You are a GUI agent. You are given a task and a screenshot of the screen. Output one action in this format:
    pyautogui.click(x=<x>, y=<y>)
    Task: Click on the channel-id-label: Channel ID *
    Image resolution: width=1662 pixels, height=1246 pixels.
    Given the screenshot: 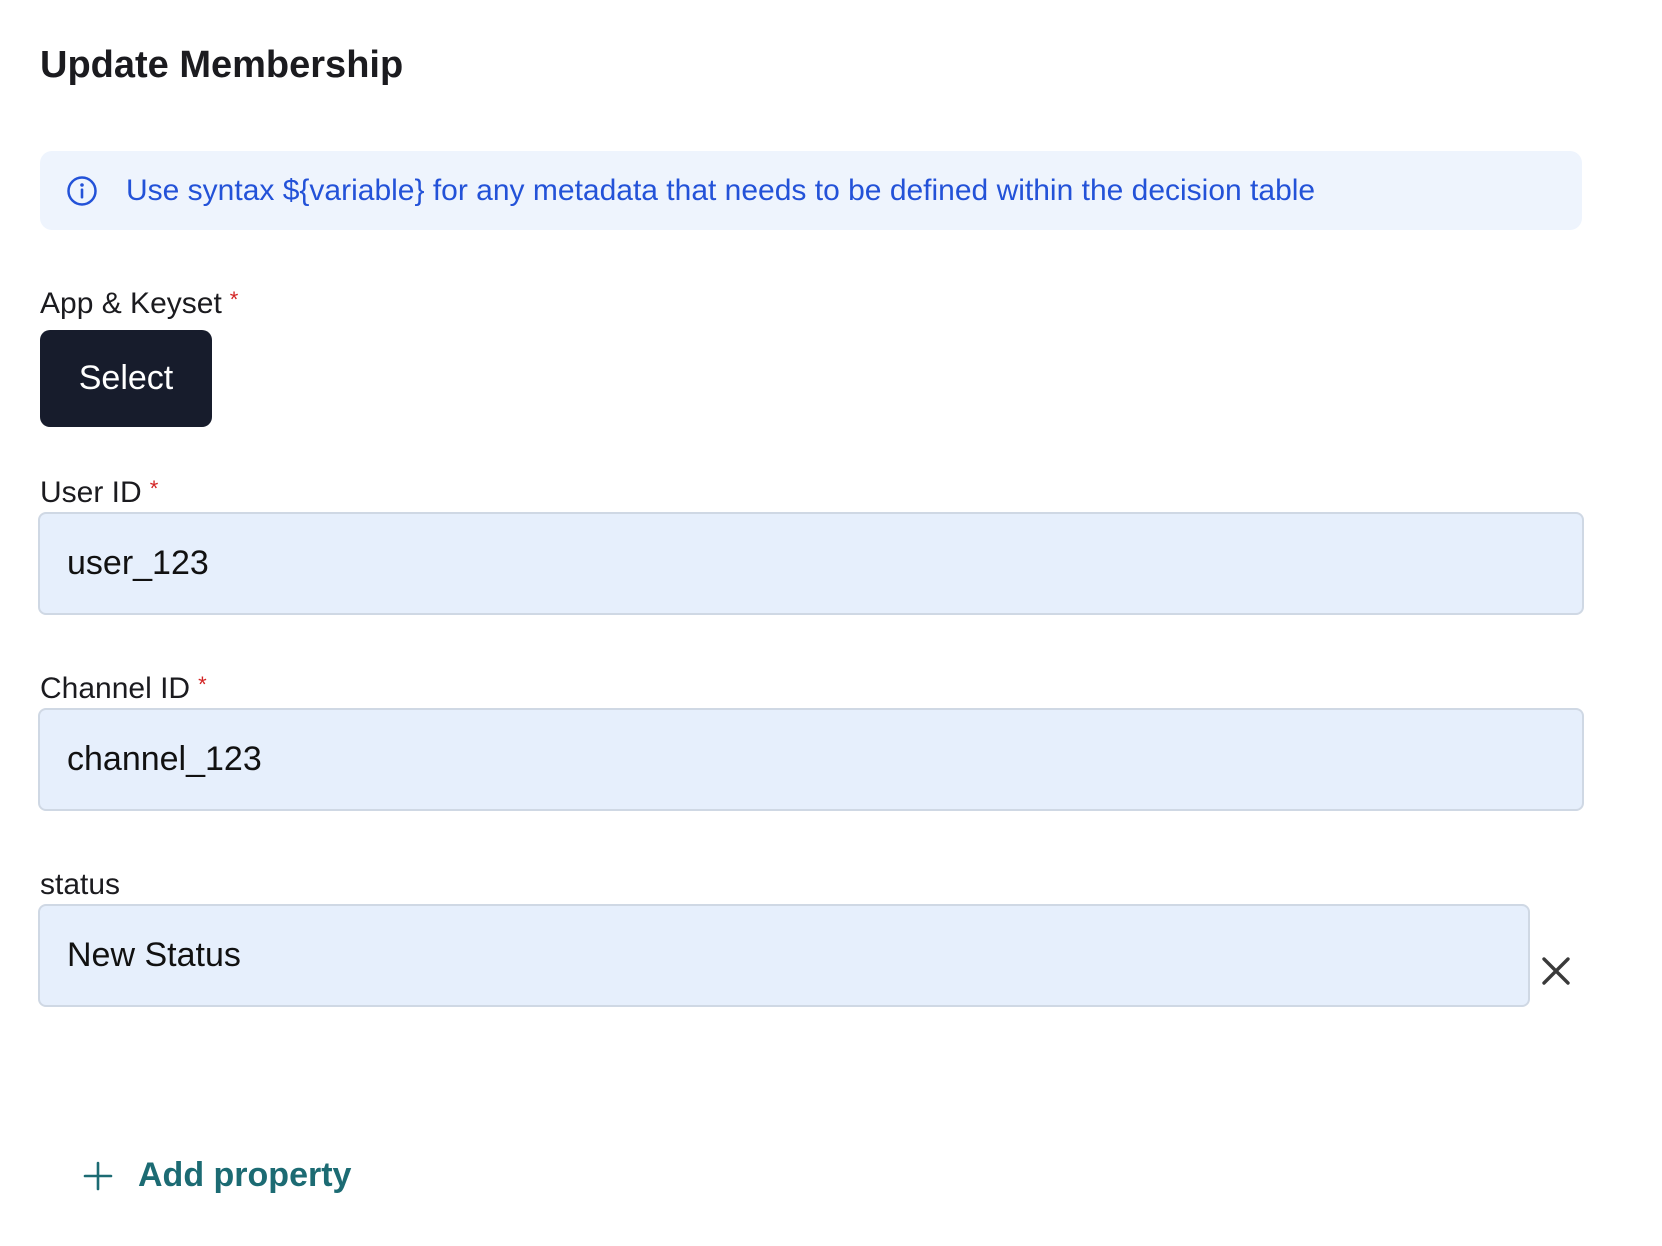 What is the action you would take?
    pyautogui.click(x=123, y=689)
    